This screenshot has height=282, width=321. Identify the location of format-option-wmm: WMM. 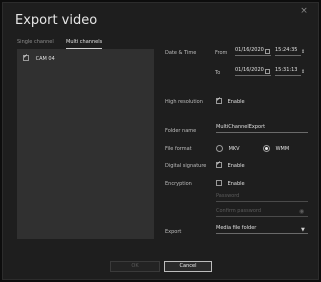
(276, 148).